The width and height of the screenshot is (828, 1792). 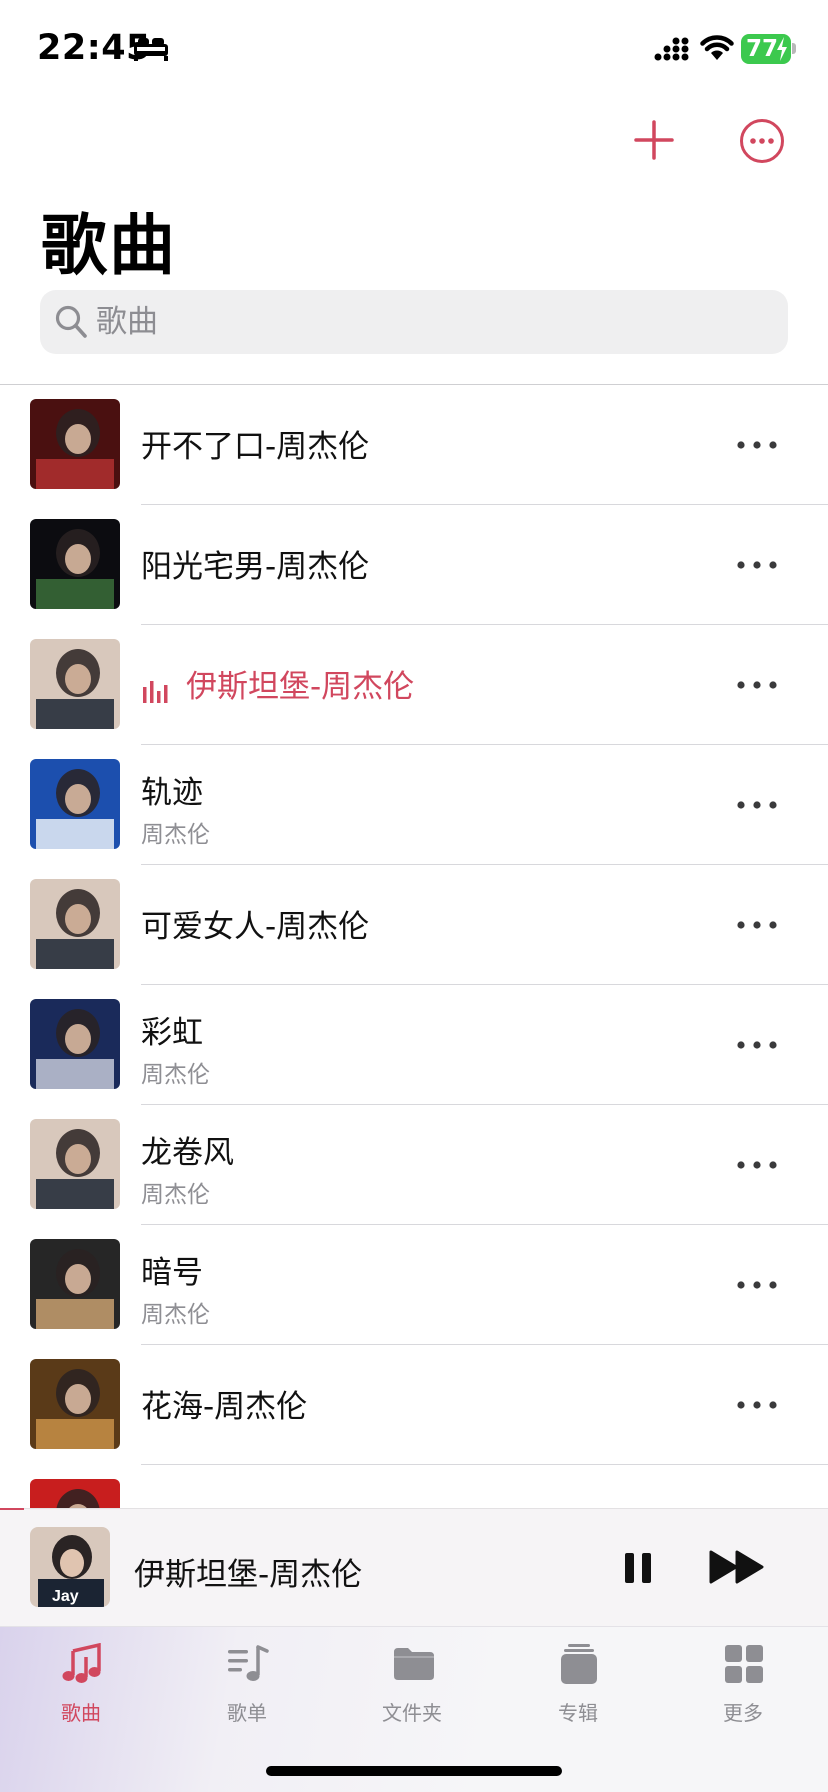 What do you see at coordinates (81, 1713) in the screenshot?
I see `tab-label: 歌曲` at bounding box center [81, 1713].